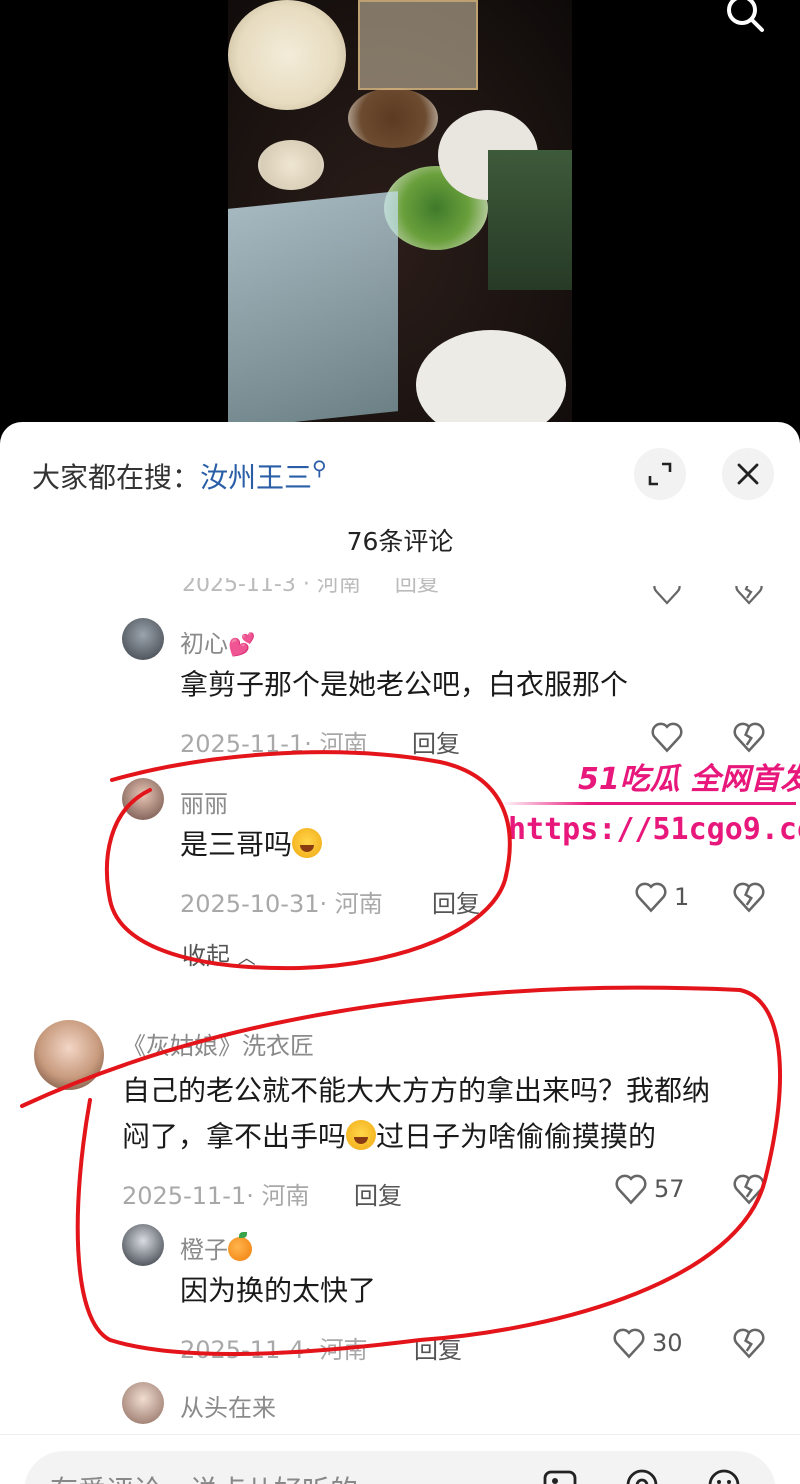  I want to click on collapse-replies-button: 收起 ︿, so click(219, 953).